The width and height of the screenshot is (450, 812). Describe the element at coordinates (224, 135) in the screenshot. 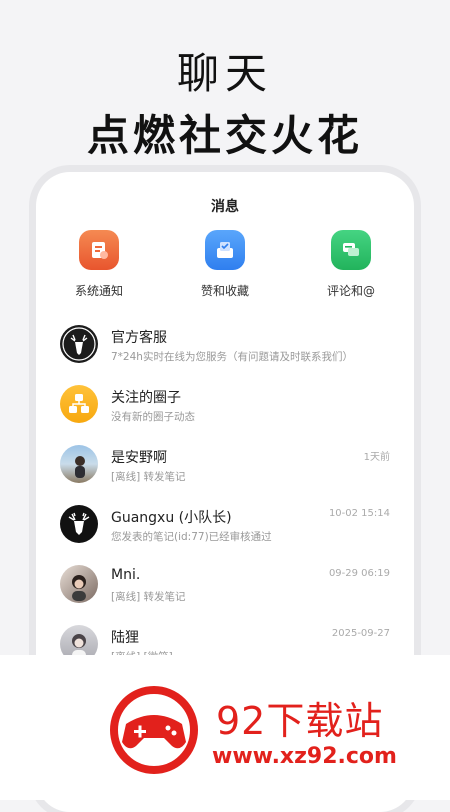

I see `hero-subtitle: 点燃社交火花` at that location.